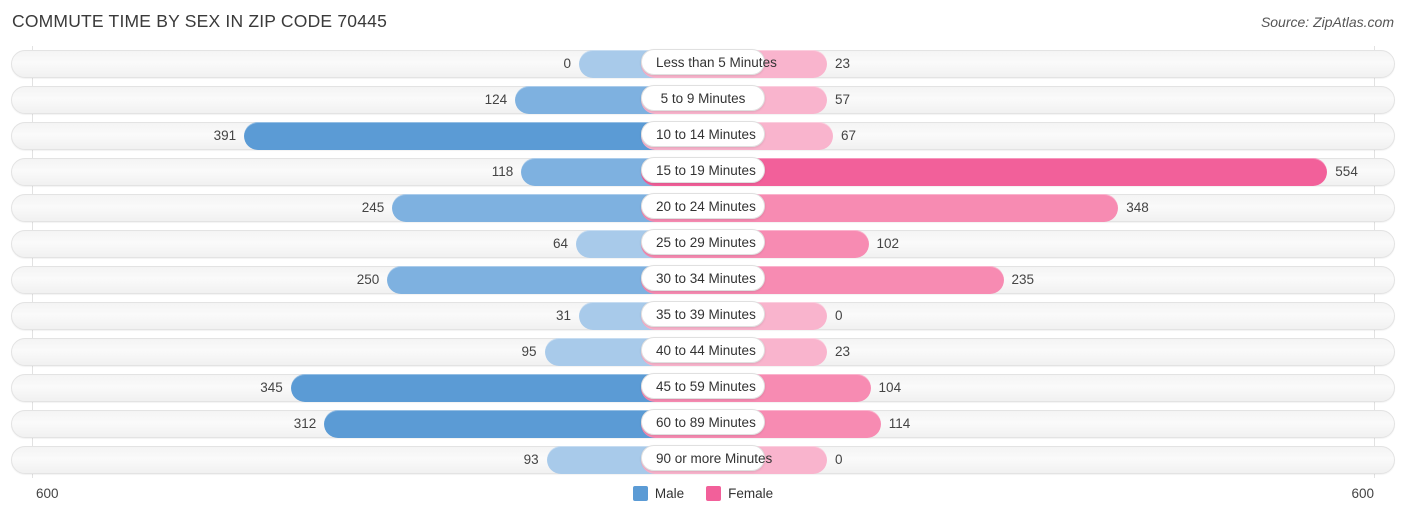 This screenshot has width=1406, height=523. What do you see at coordinates (706, 458) in the screenshot?
I see `category-label-pill: 90 or more Minutes` at bounding box center [706, 458].